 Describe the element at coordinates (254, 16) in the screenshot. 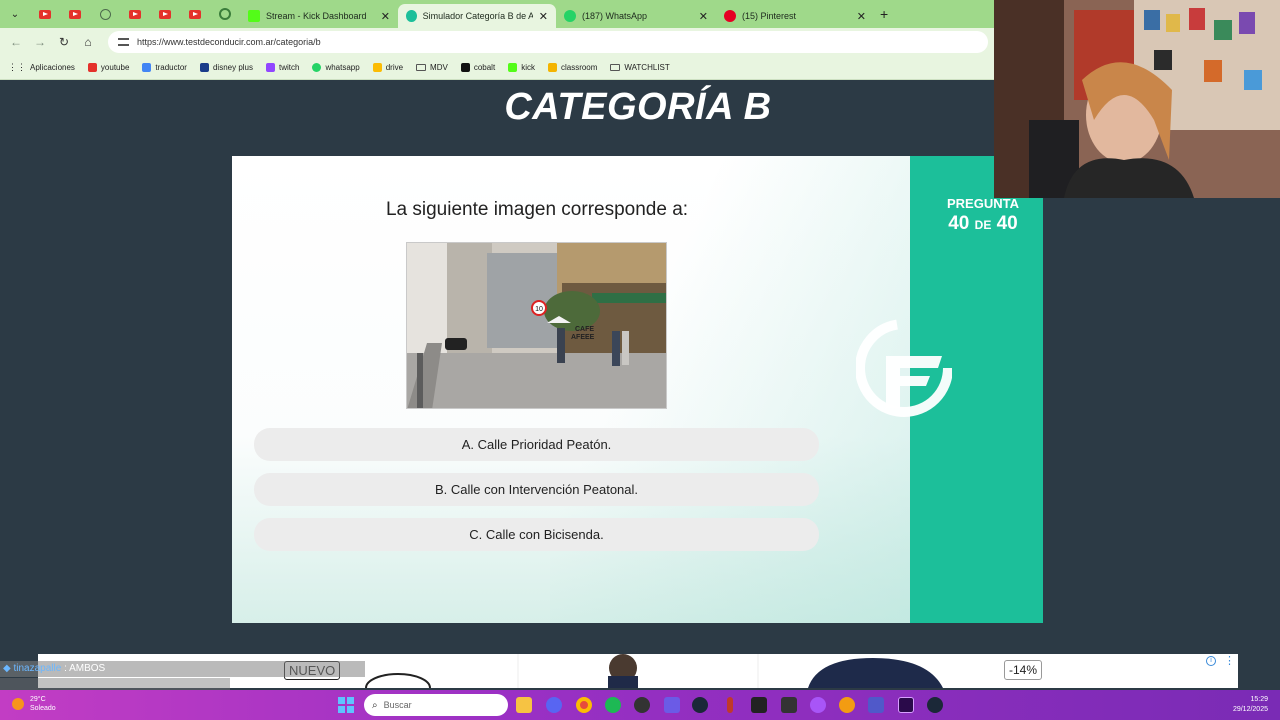

I see `kick-icon` at that location.